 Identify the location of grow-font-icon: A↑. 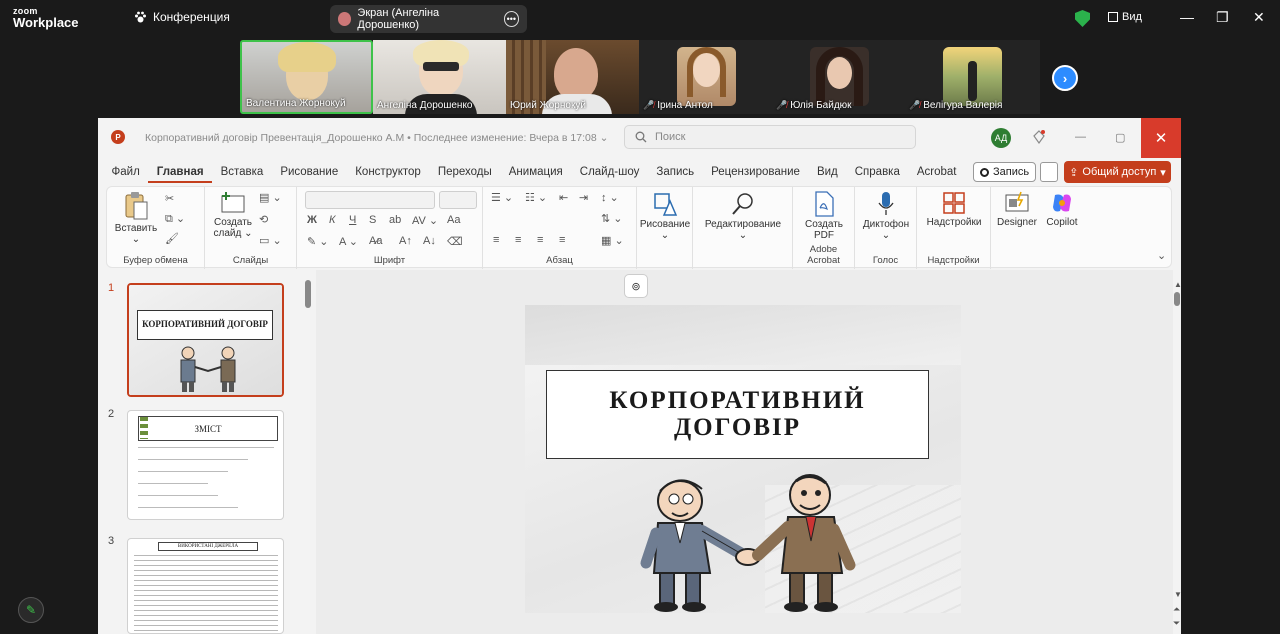
(405, 241).